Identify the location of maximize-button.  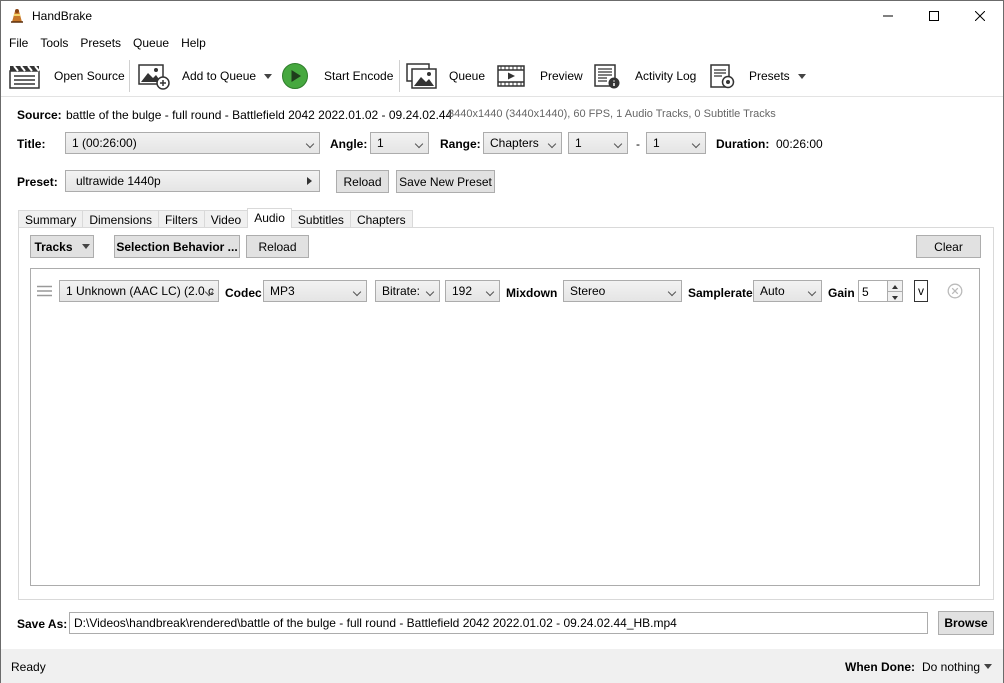
(934, 16).